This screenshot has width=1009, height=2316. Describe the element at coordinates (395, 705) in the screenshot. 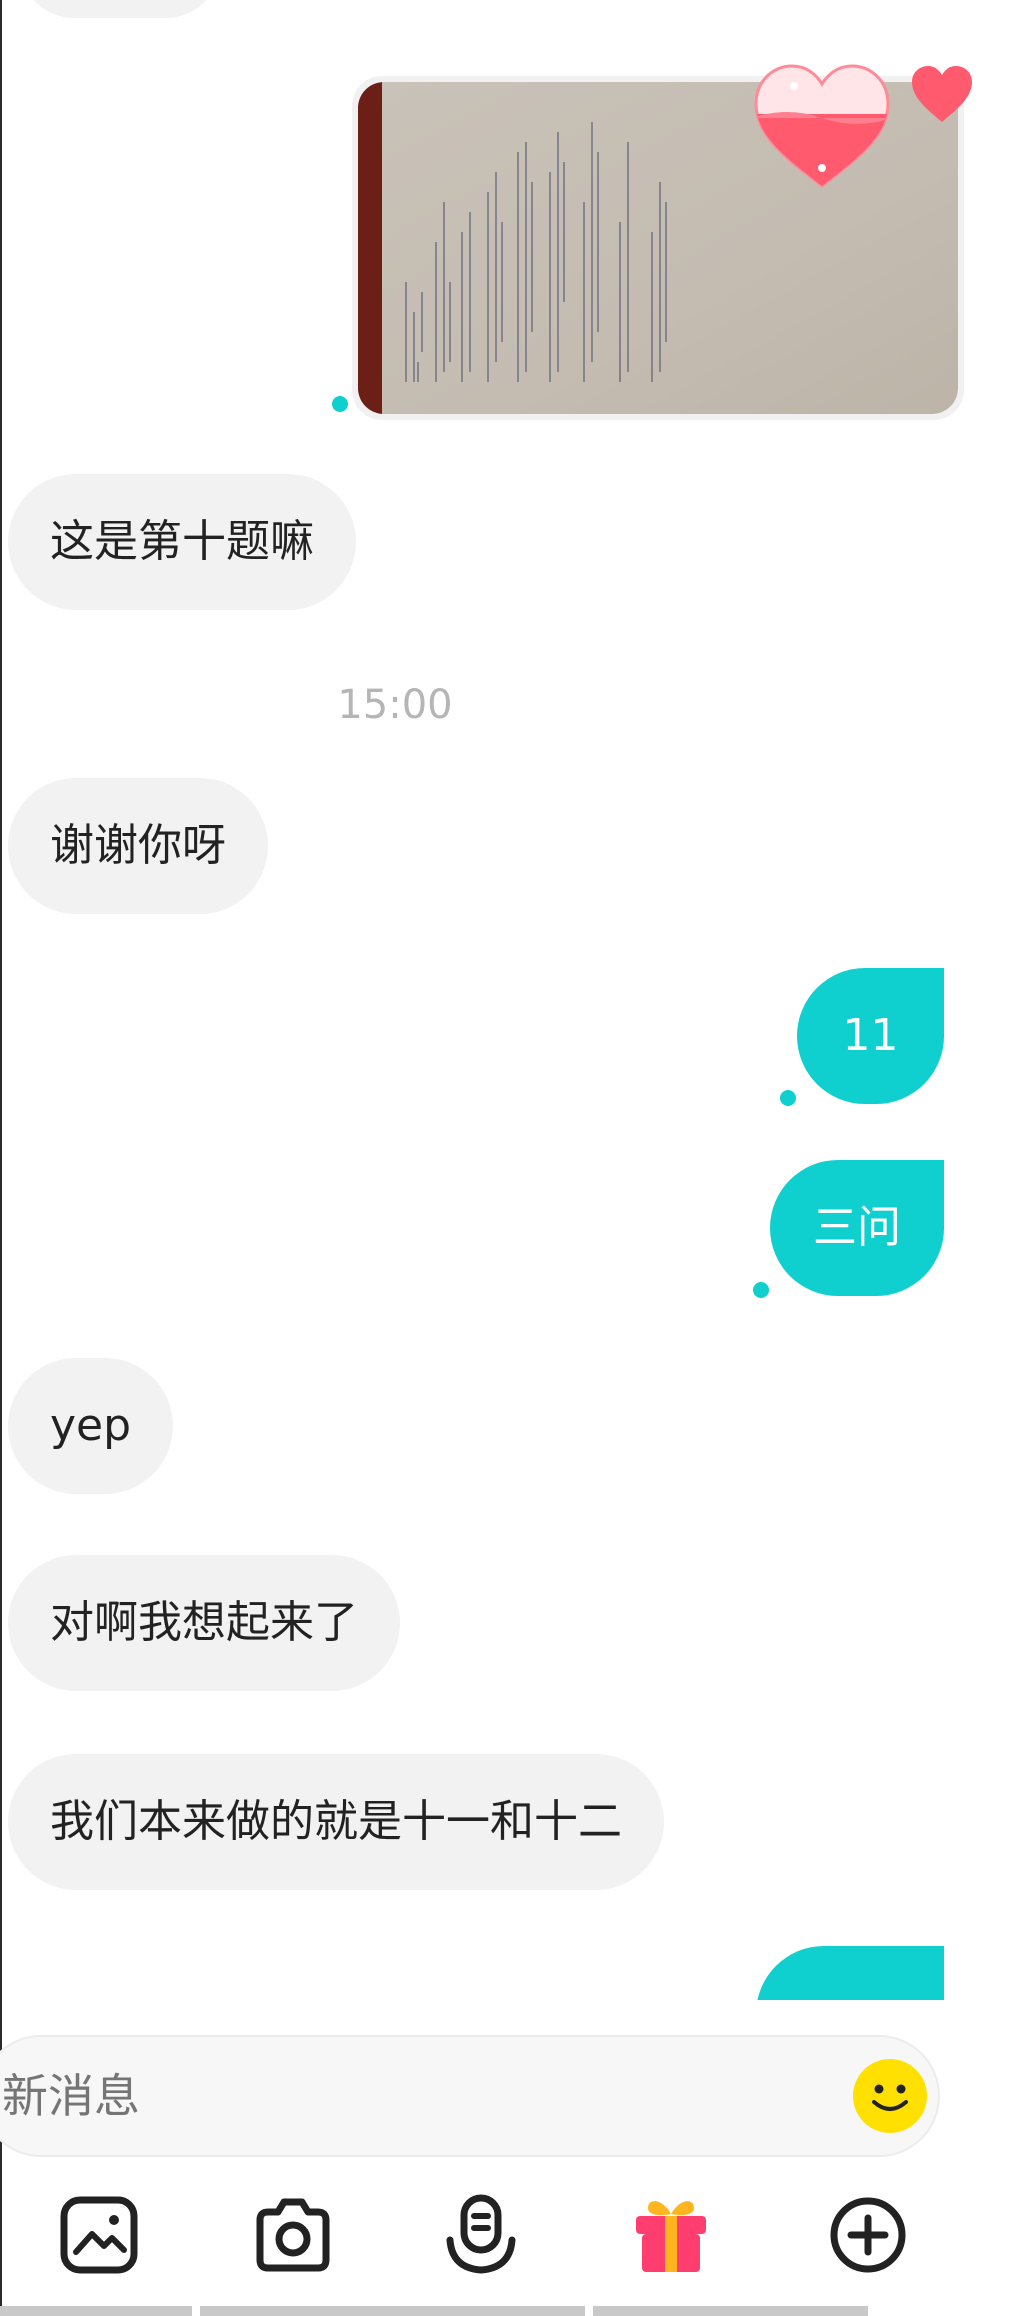

I see `timestamp: 15:00` at that location.